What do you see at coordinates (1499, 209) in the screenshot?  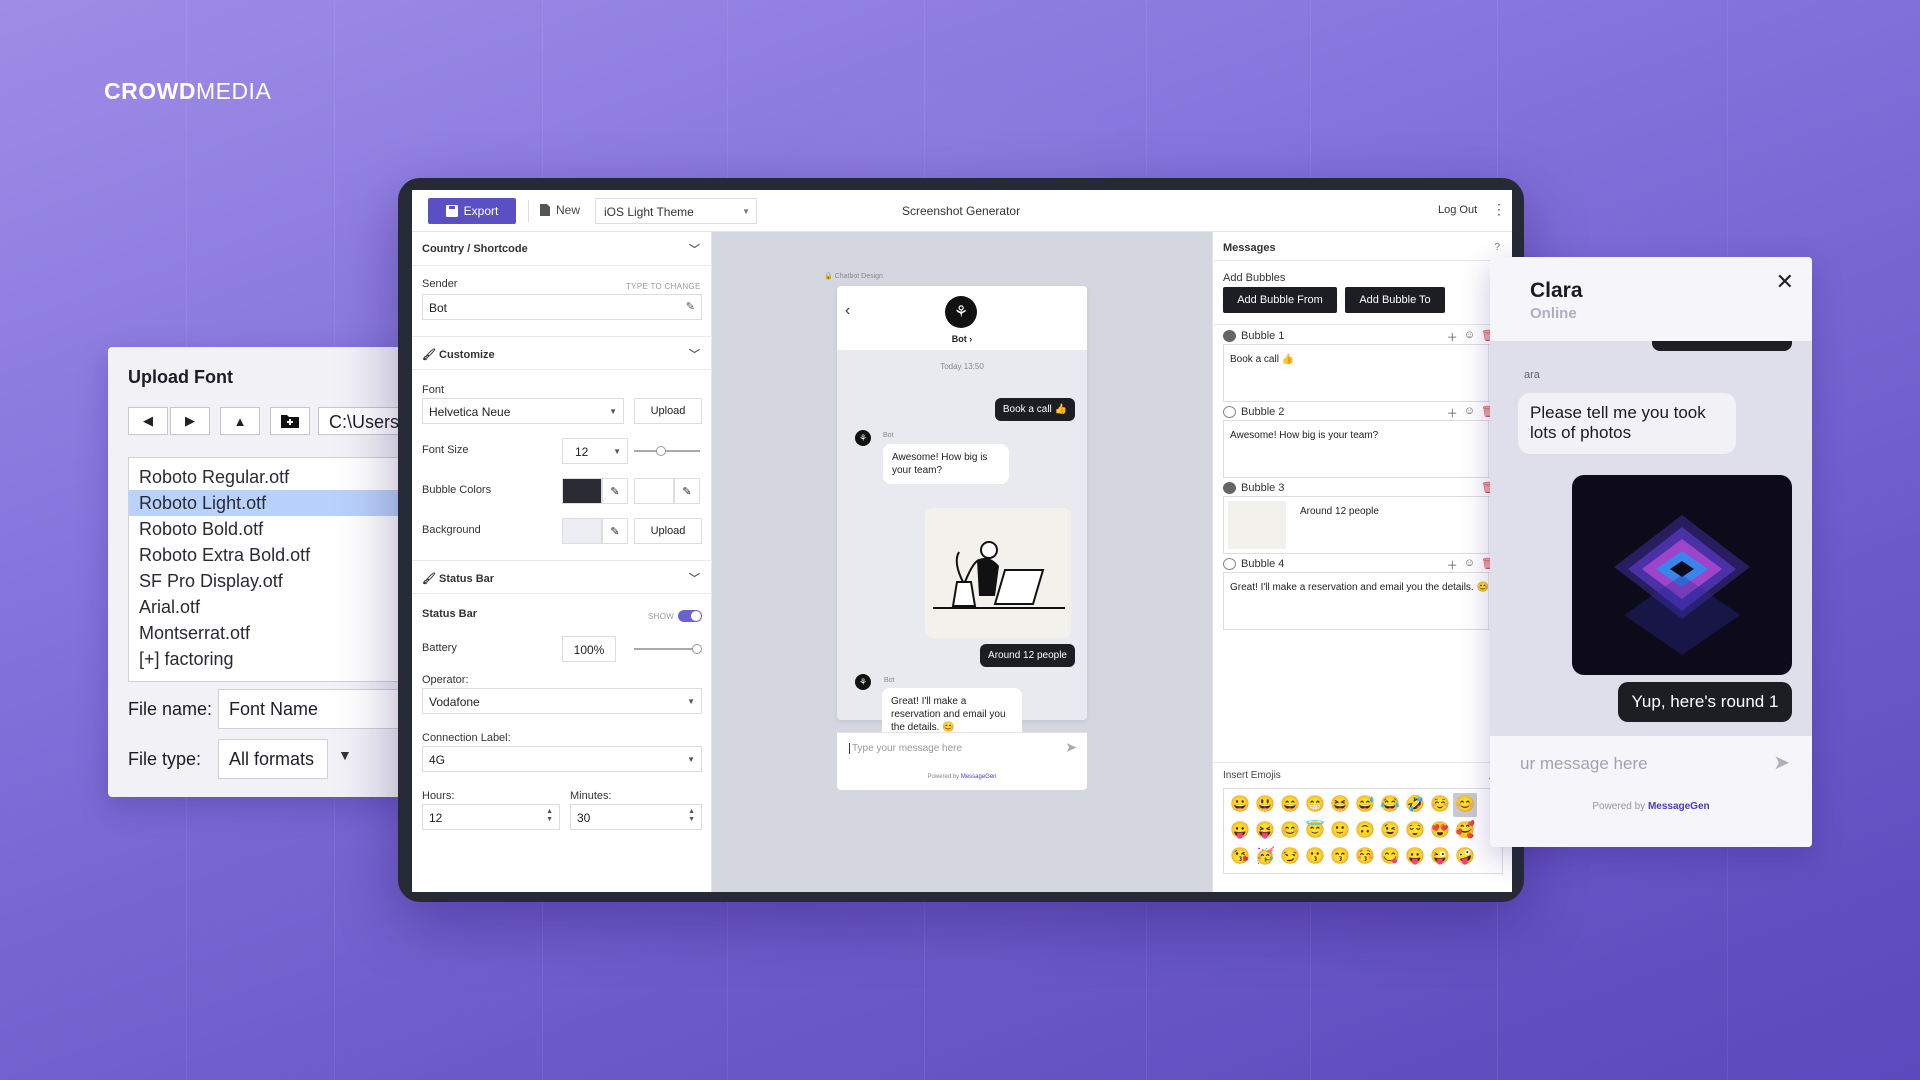 I see `more-menu-icon: ⋮` at bounding box center [1499, 209].